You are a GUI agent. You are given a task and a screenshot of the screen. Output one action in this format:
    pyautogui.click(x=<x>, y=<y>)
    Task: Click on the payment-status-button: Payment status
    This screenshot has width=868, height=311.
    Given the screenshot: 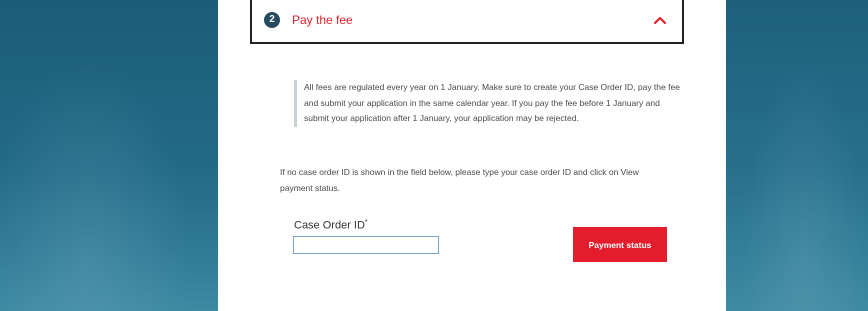 What is the action you would take?
    pyautogui.click(x=620, y=244)
    